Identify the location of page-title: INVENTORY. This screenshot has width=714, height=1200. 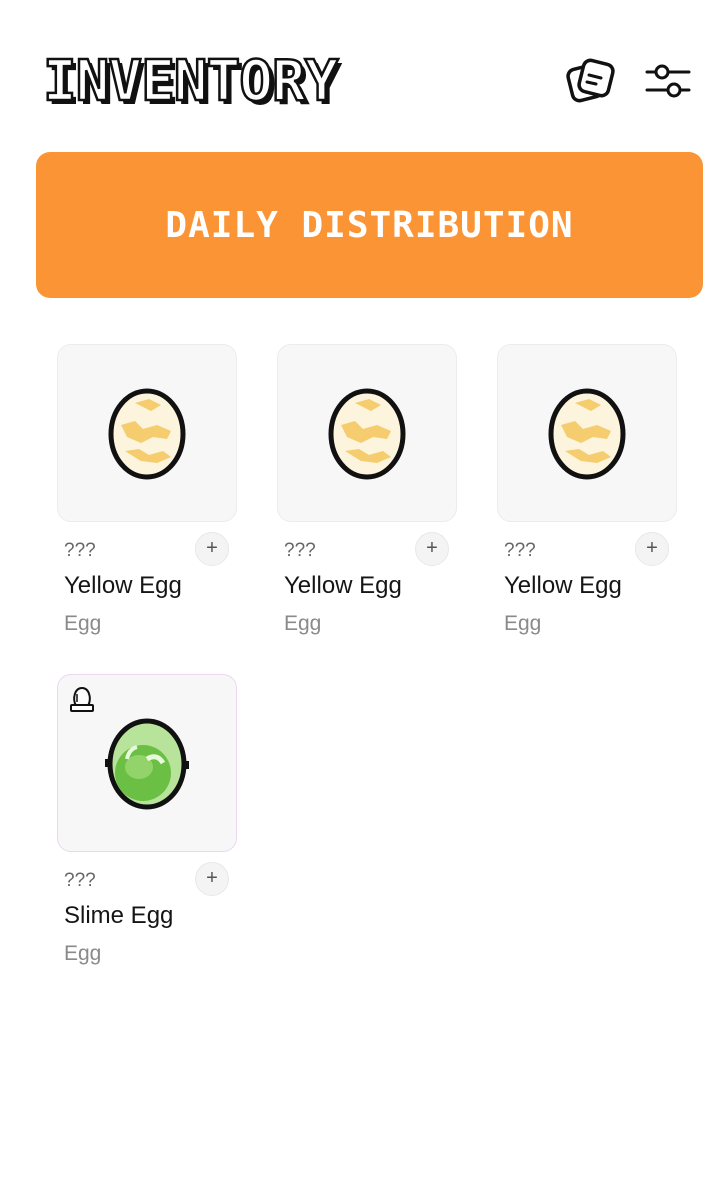
(191, 81).